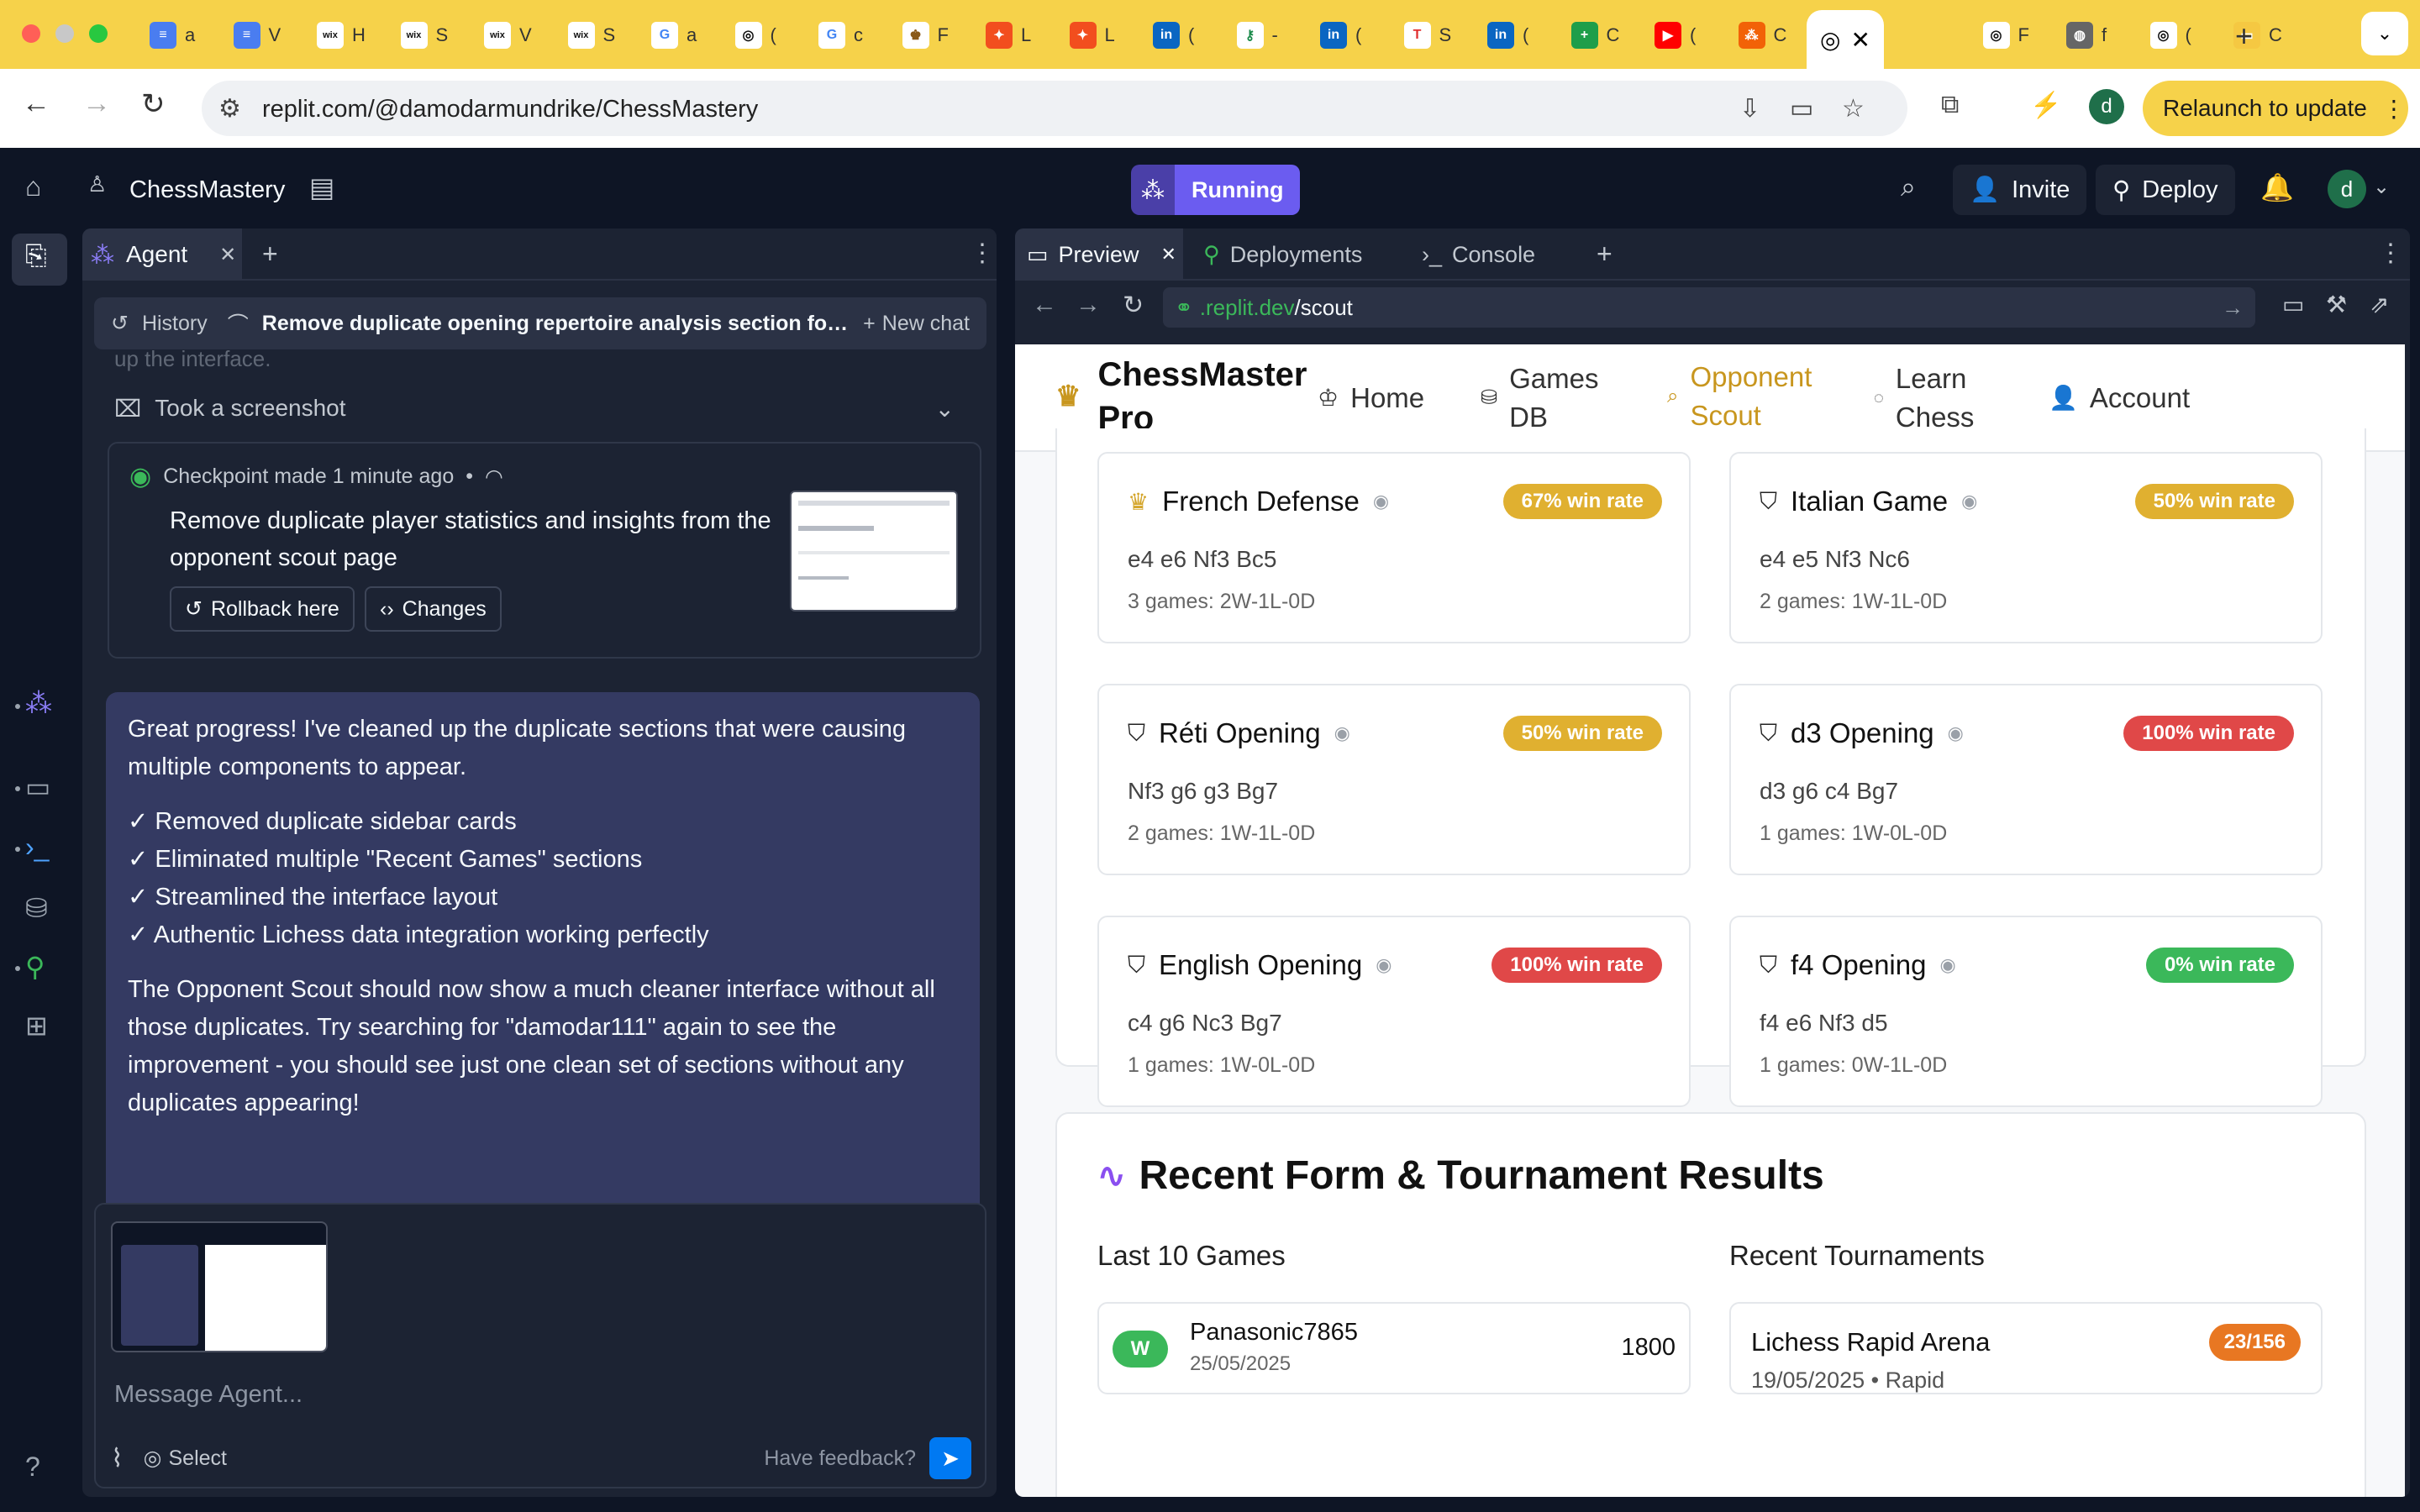 The image size is (2420, 1512). Describe the element at coordinates (321, 187) in the screenshot. I see `layout-icon: ▤` at that location.